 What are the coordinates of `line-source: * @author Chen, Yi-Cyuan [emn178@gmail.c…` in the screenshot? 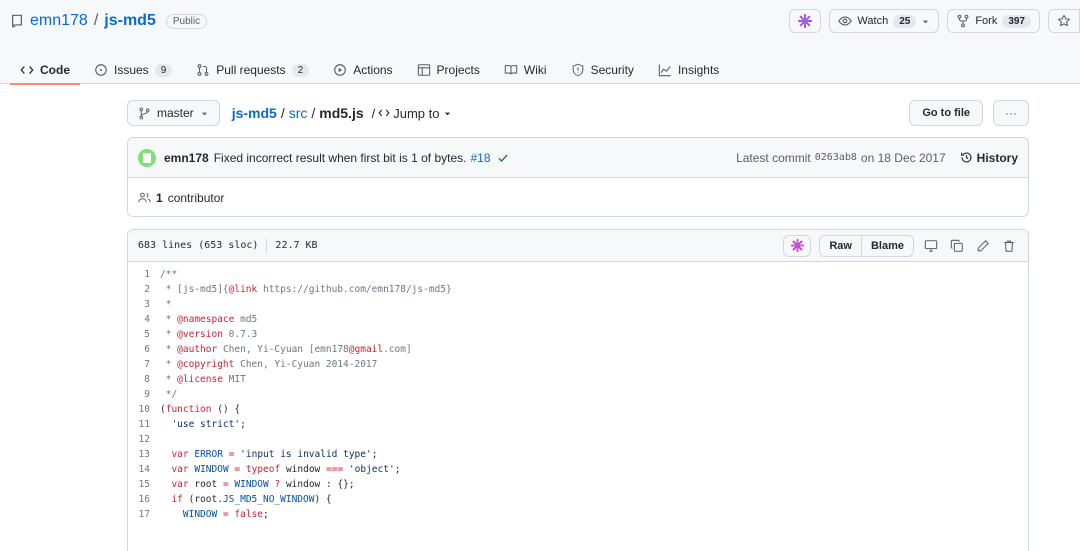 It's located at (286, 349).